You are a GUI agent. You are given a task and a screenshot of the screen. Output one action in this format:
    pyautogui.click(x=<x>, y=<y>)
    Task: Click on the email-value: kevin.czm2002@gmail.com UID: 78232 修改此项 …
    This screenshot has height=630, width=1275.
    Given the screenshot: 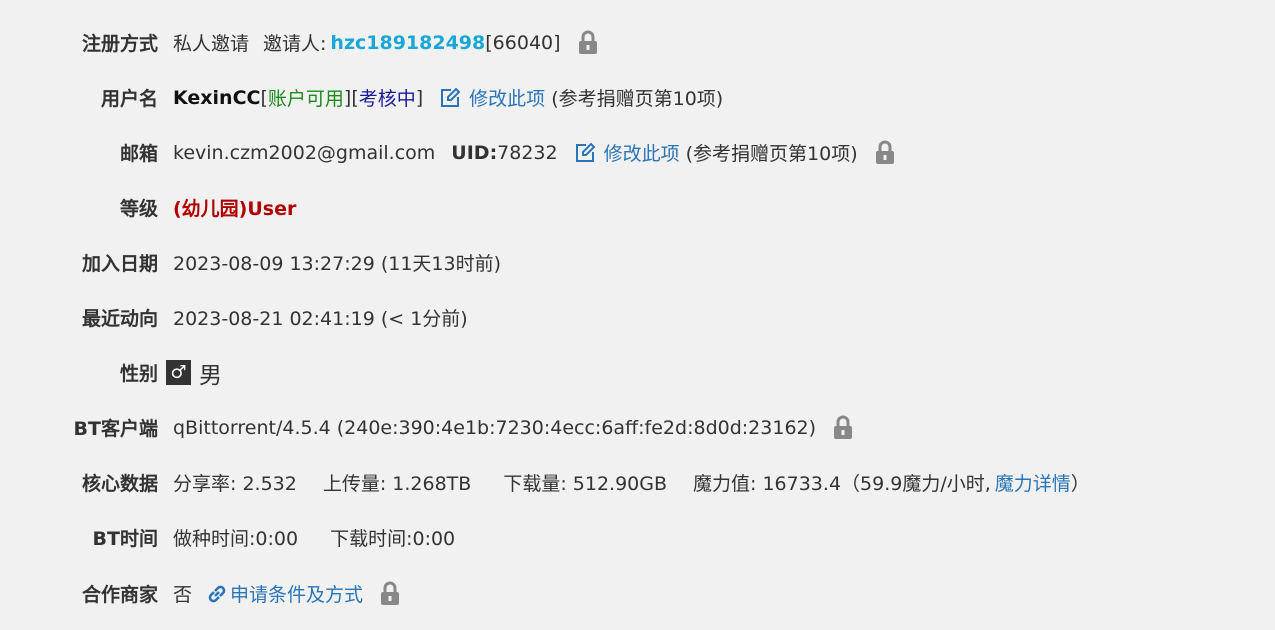 What is the action you would take?
    pyautogui.click(x=534, y=152)
    